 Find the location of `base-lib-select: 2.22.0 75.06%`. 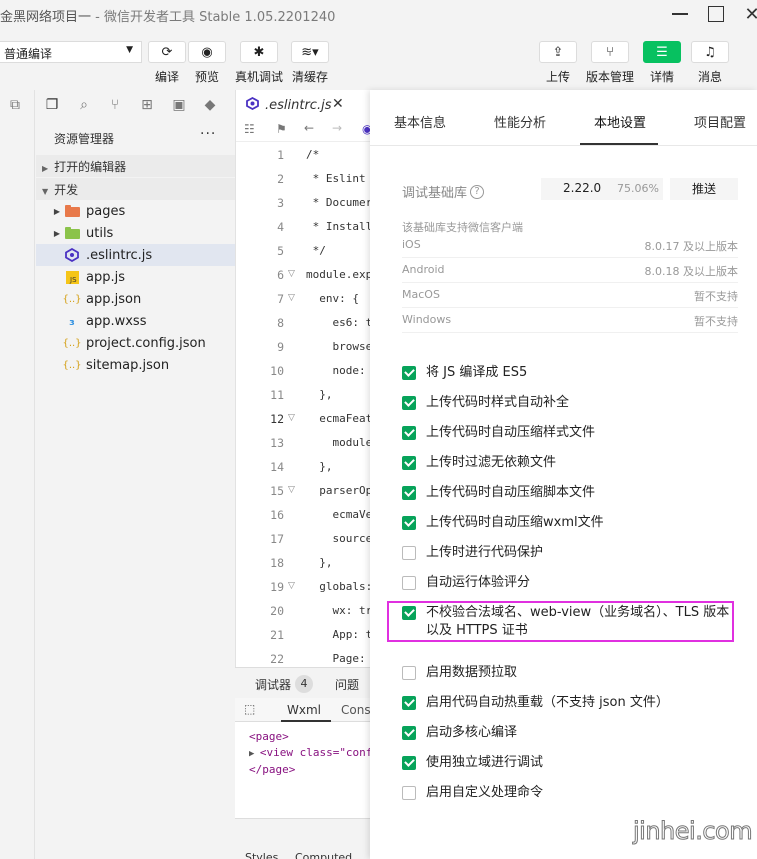

base-lib-select: 2.22.0 75.06% is located at coordinates (602, 189).